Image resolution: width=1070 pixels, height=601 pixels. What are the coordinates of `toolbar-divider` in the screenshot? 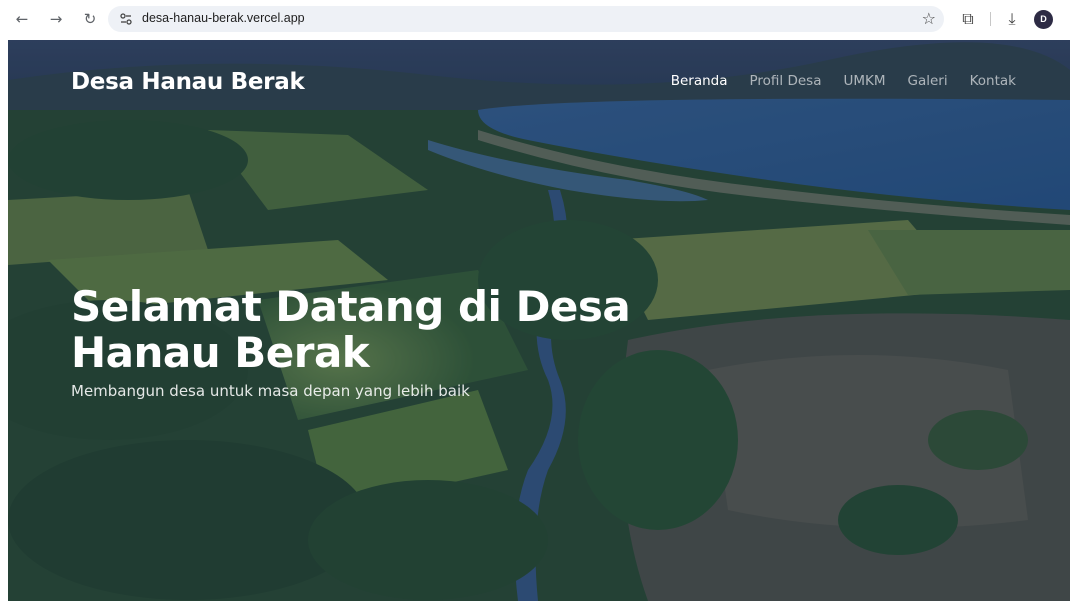 It's located at (990, 19).